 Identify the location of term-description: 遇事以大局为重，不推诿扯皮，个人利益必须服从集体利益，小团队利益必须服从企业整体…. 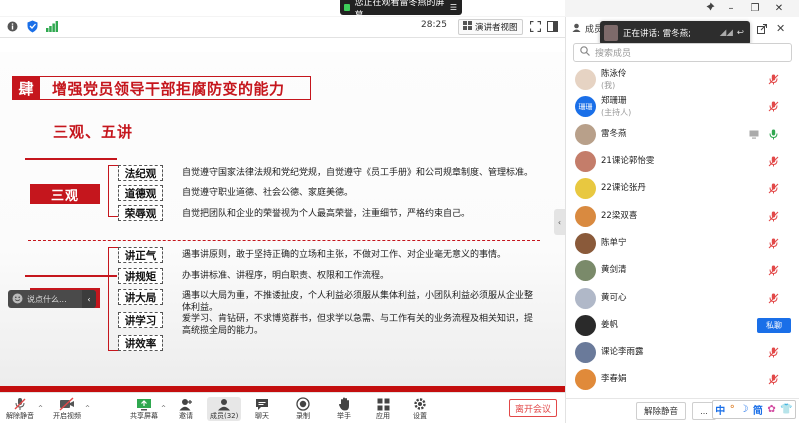
(358, 302).